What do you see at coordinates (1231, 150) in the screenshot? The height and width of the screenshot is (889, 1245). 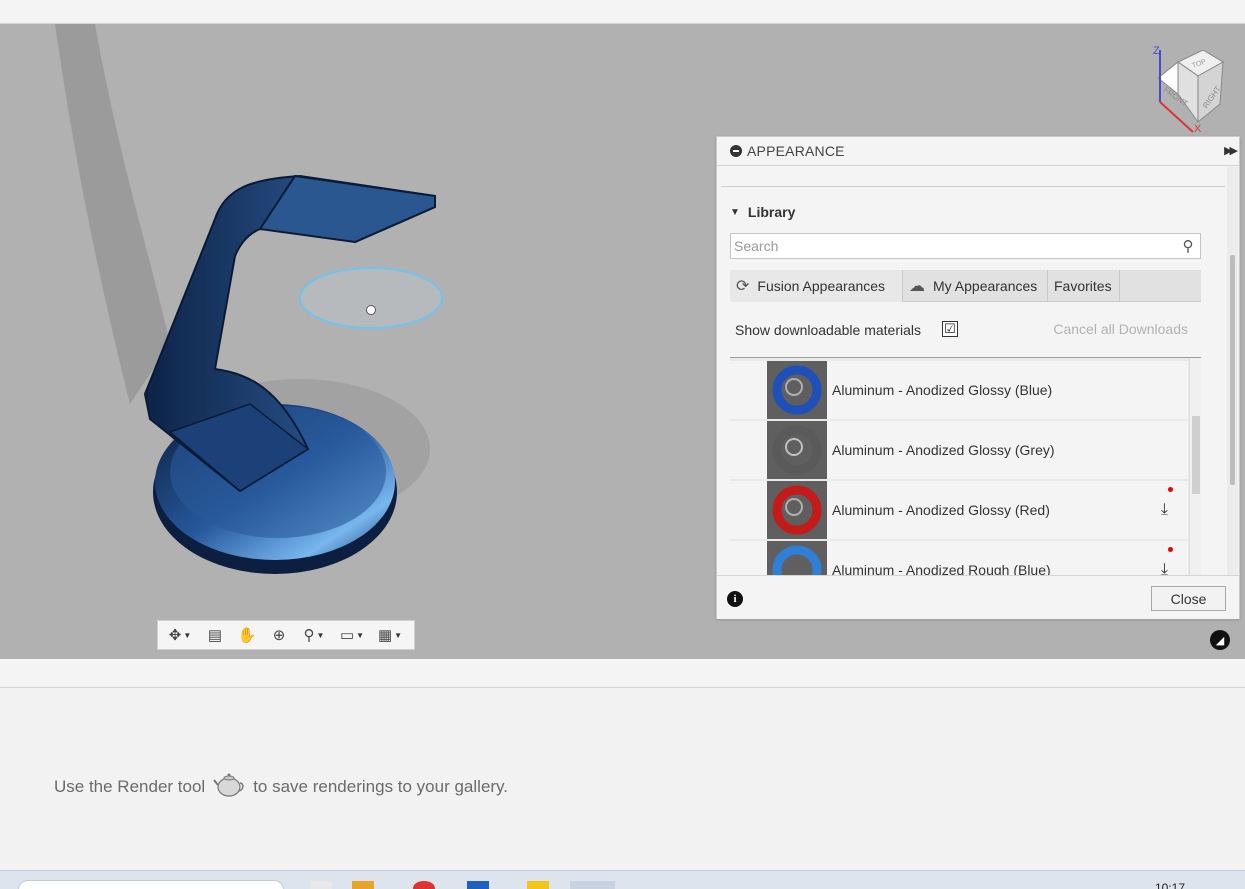 I see `expand-panel-icon: ▶▶` at bounding box center [1231, 150].